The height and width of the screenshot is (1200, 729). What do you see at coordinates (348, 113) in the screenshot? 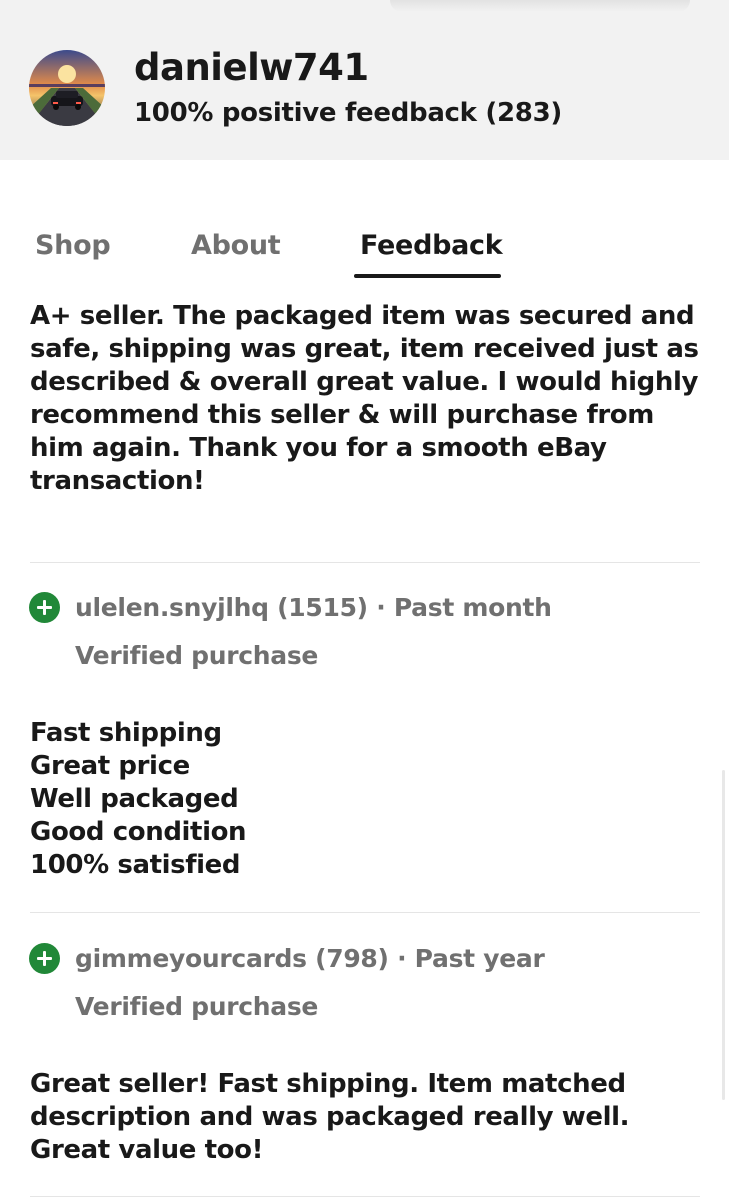
I see `seller-feedback-summary: 100% positive feedback (283)` at bounding box center [348, 113].